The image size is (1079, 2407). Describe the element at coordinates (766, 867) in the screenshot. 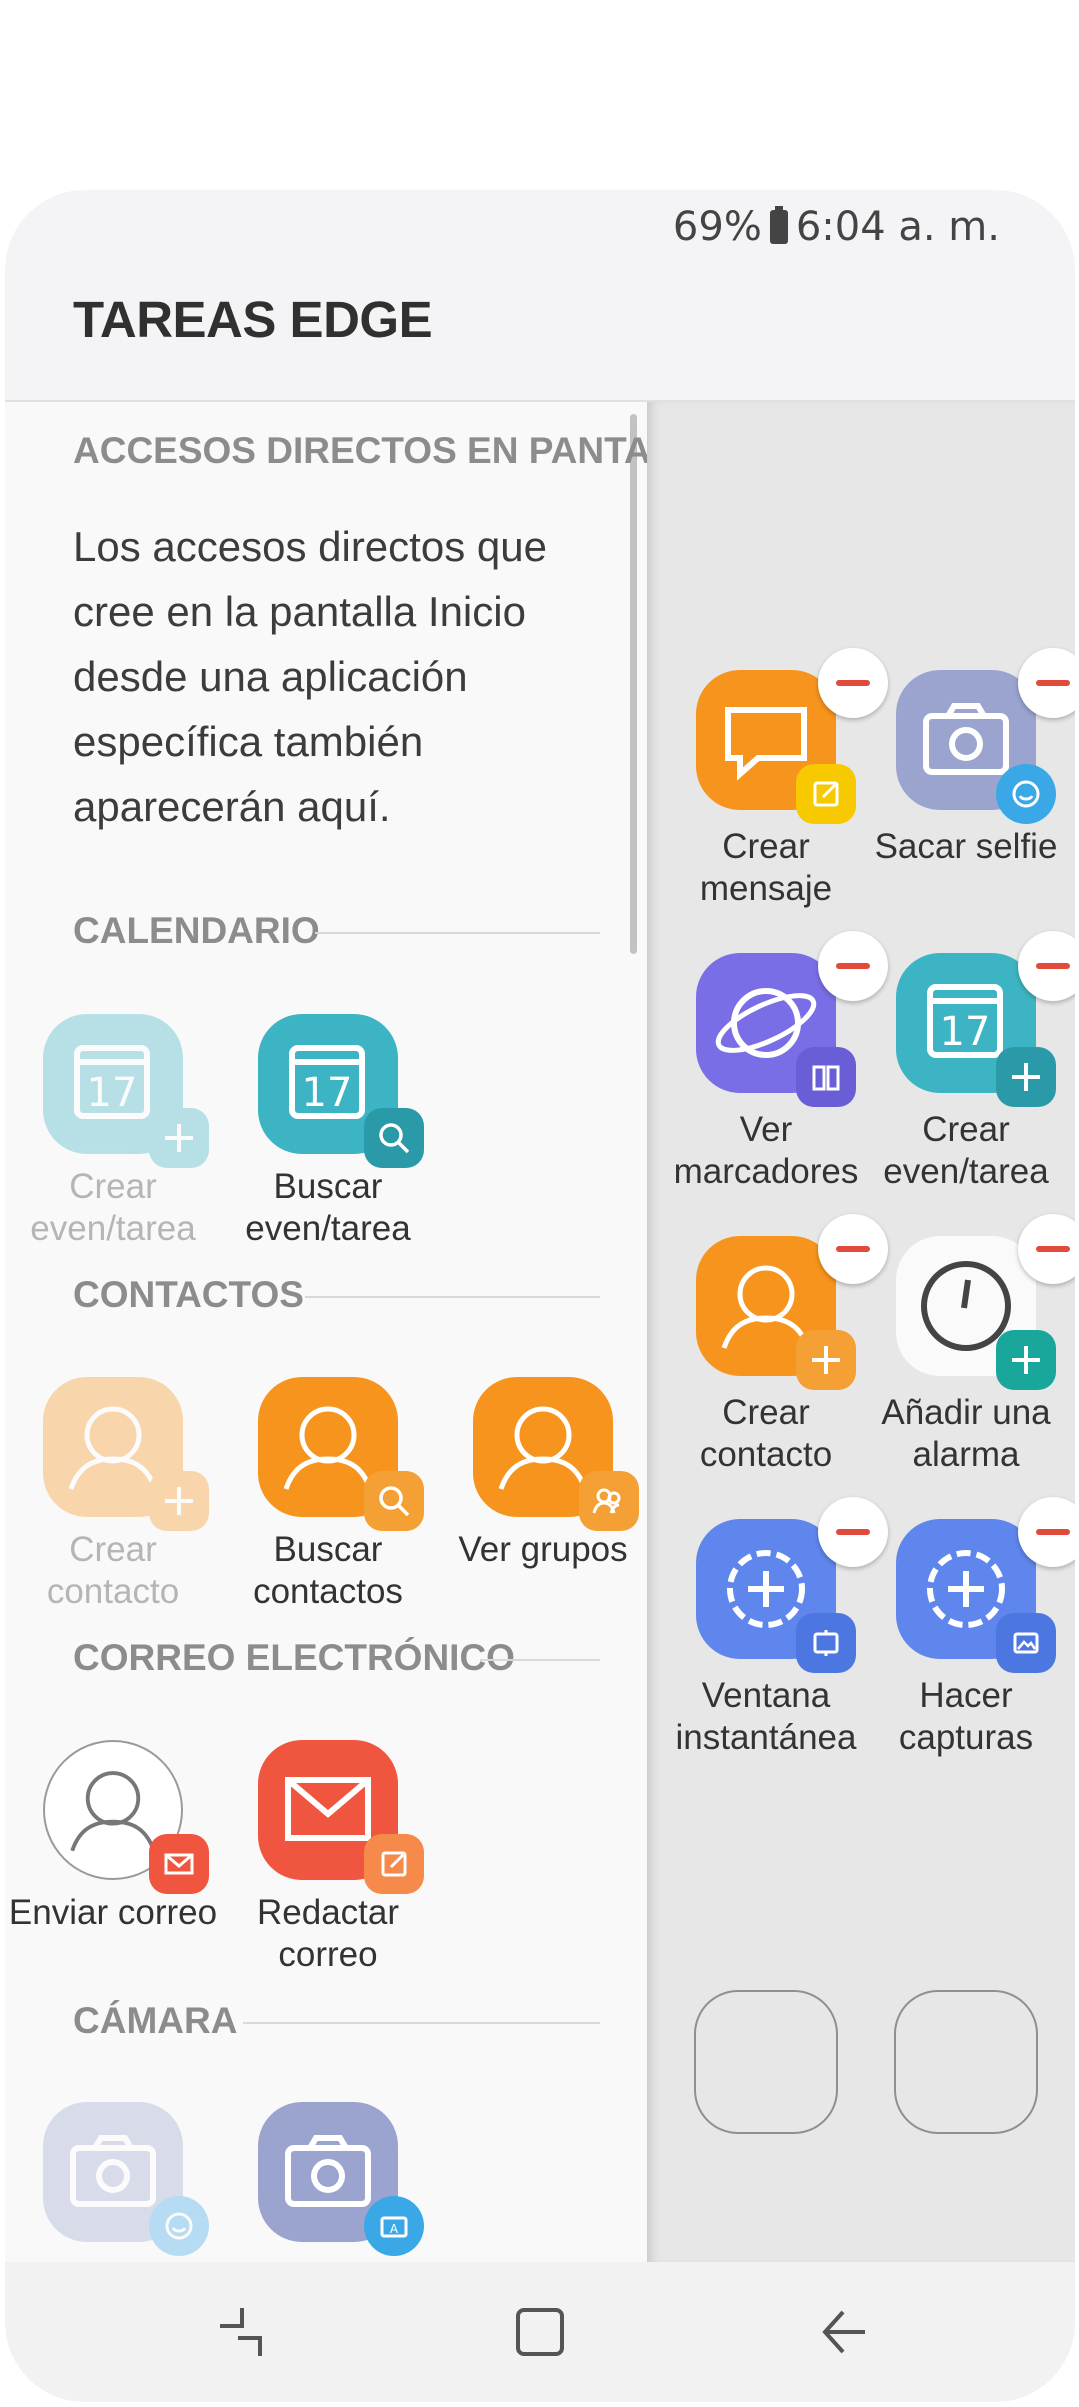

I see `edge-task-label: Crear mensaje` at that location.